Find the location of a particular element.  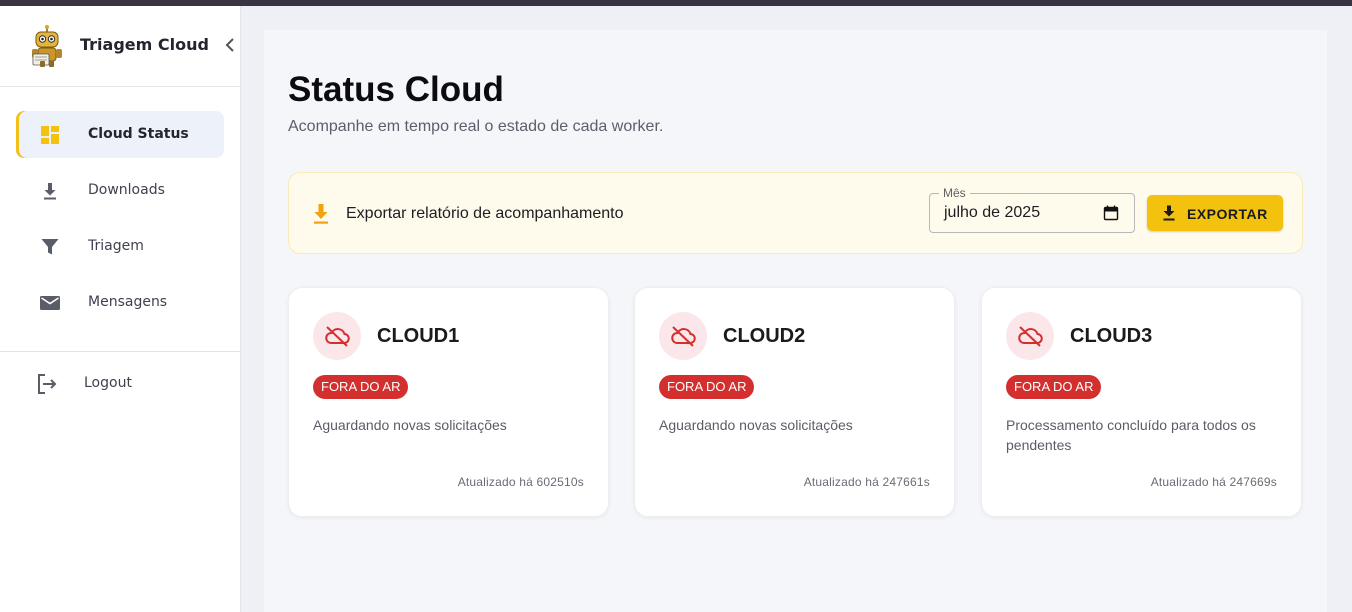

cloud-updated: Atualizado há 247661s is located at coordinates (866, 482).